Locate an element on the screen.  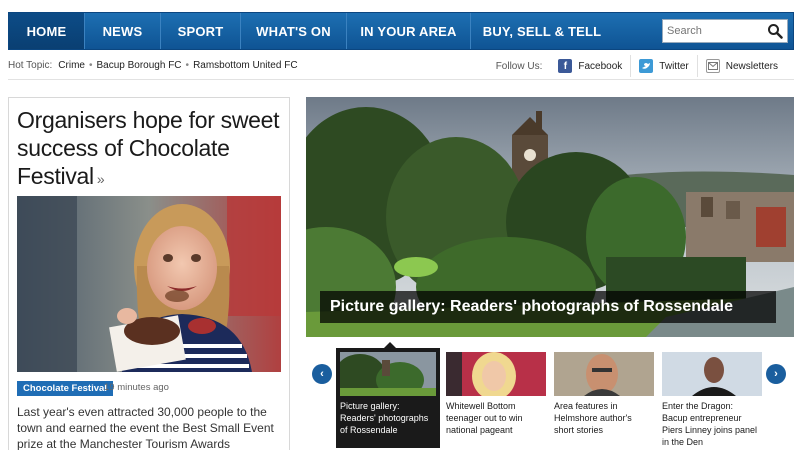
girl-eating-chocolate-image is located at coordinates (149, 284).